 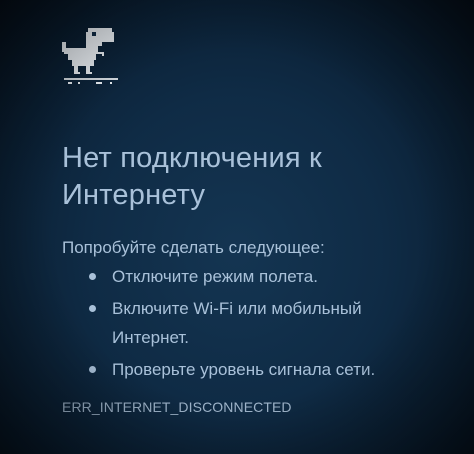 What do you see at coordinates (177, 407) in the screenshot?
I see `error-code: ERR_INTERNET_DISCONNECTED` at bounding box center [177, 407].